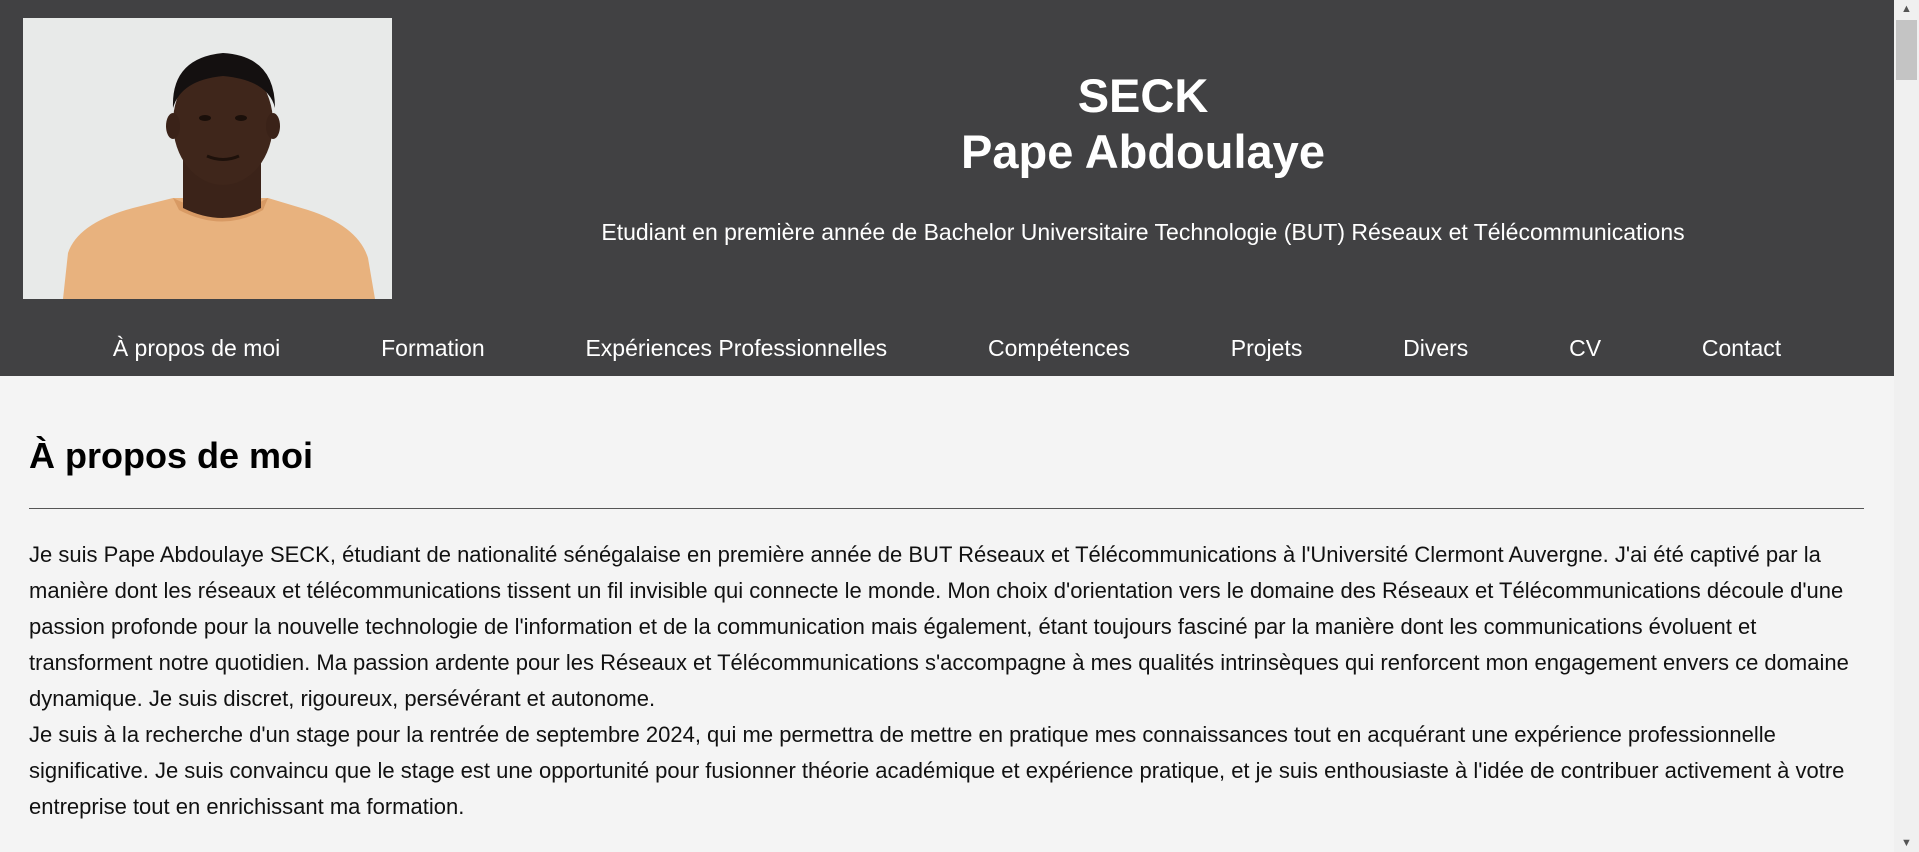 Image resolution: width=1919 pixels, height=852 pixels. I want to click on about-heading: À propos de moi, so click(171, 455).